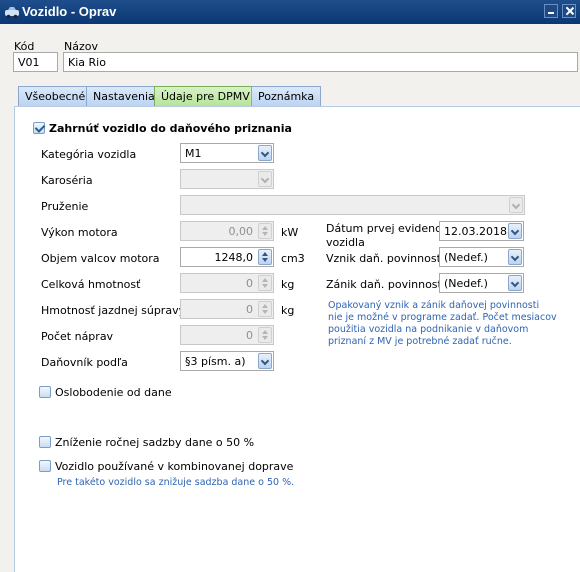 This screenshot has height=572, width=580. Describe the element at coordinates (249, 335) in the screenshot. I see `axles-value: 0` at that location.